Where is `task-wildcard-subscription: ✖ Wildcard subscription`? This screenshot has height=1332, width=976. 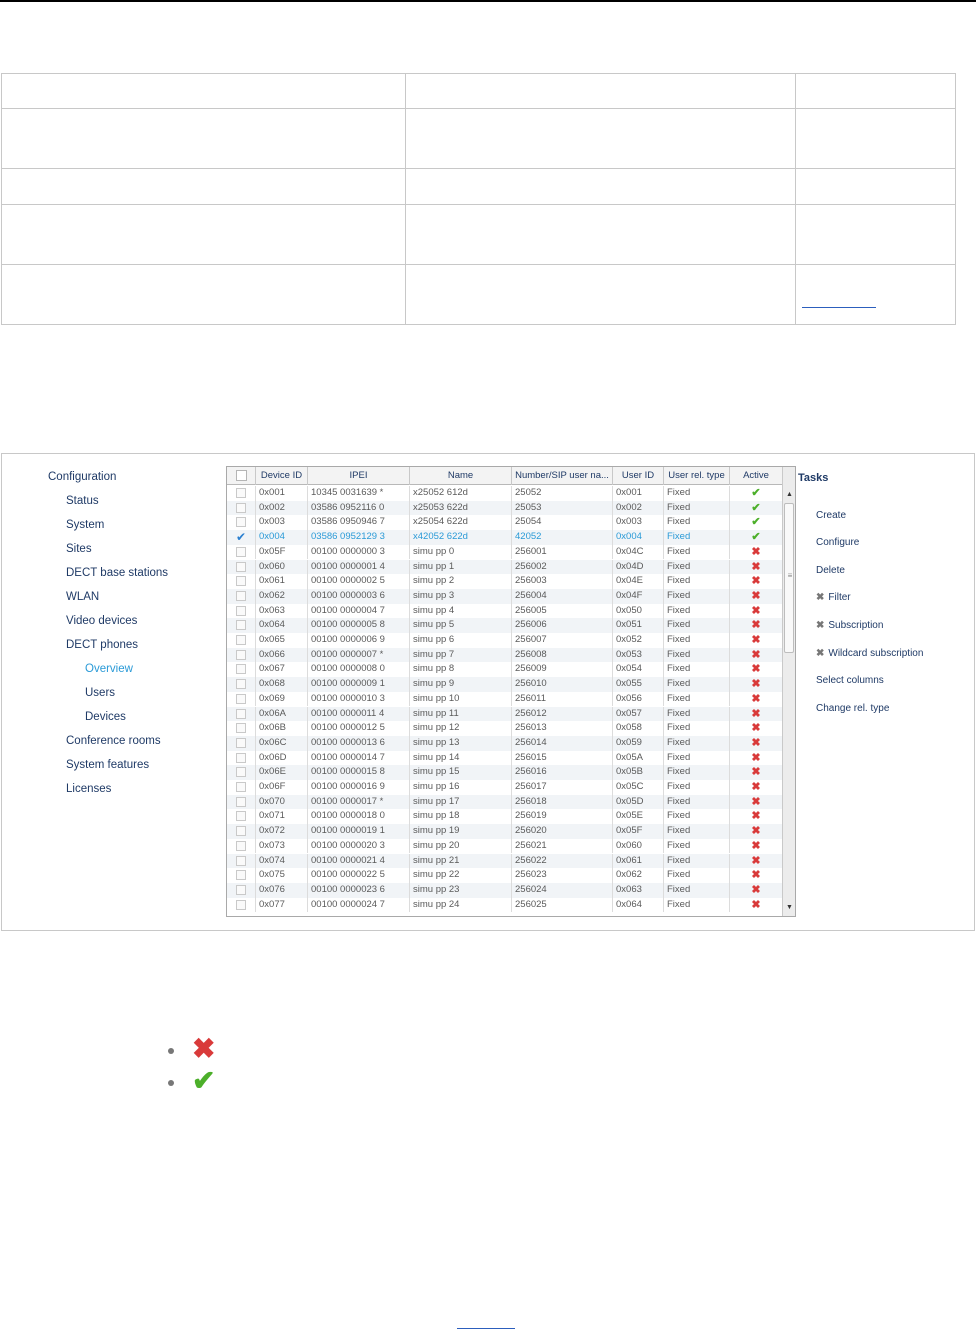
task-wildcard-subscription: ✖ Wildcard subscription is located at coordinates (869, 653).